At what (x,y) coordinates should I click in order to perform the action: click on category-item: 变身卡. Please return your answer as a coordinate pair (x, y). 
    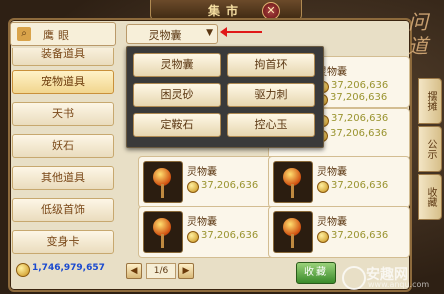
    Looking at the image, I should click on (63, 242).